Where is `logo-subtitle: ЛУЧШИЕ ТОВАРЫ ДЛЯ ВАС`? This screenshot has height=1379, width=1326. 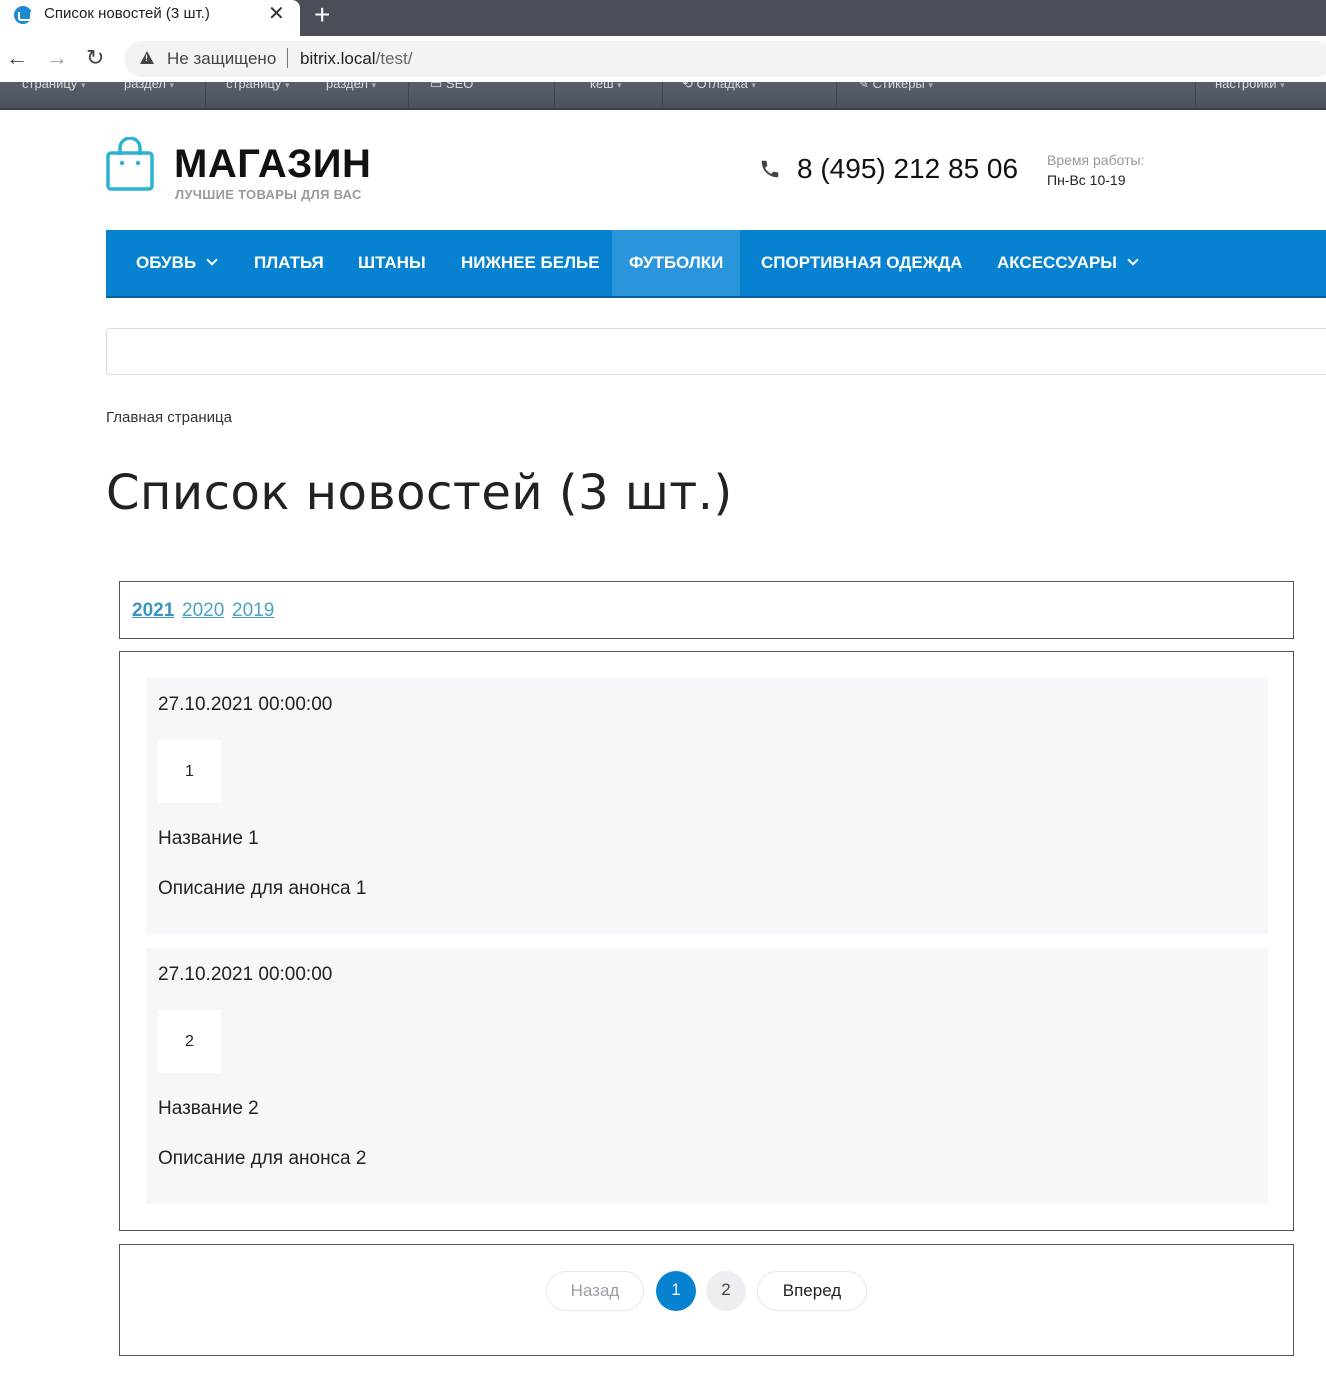 logo-subtitle: ЛУЧШИЕ ТОВАРЫ ДЛЯ ВАС is located at coordinates (268, 194).